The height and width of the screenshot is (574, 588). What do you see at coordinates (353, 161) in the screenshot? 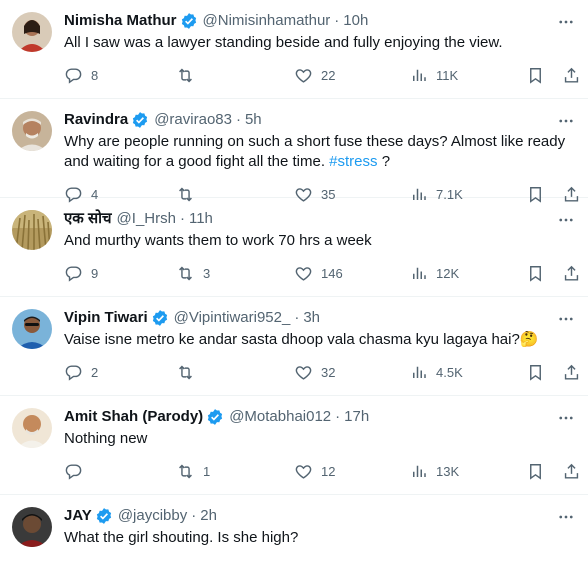
I see `hashtag-link: #stress` at bounding box center [353, 161].